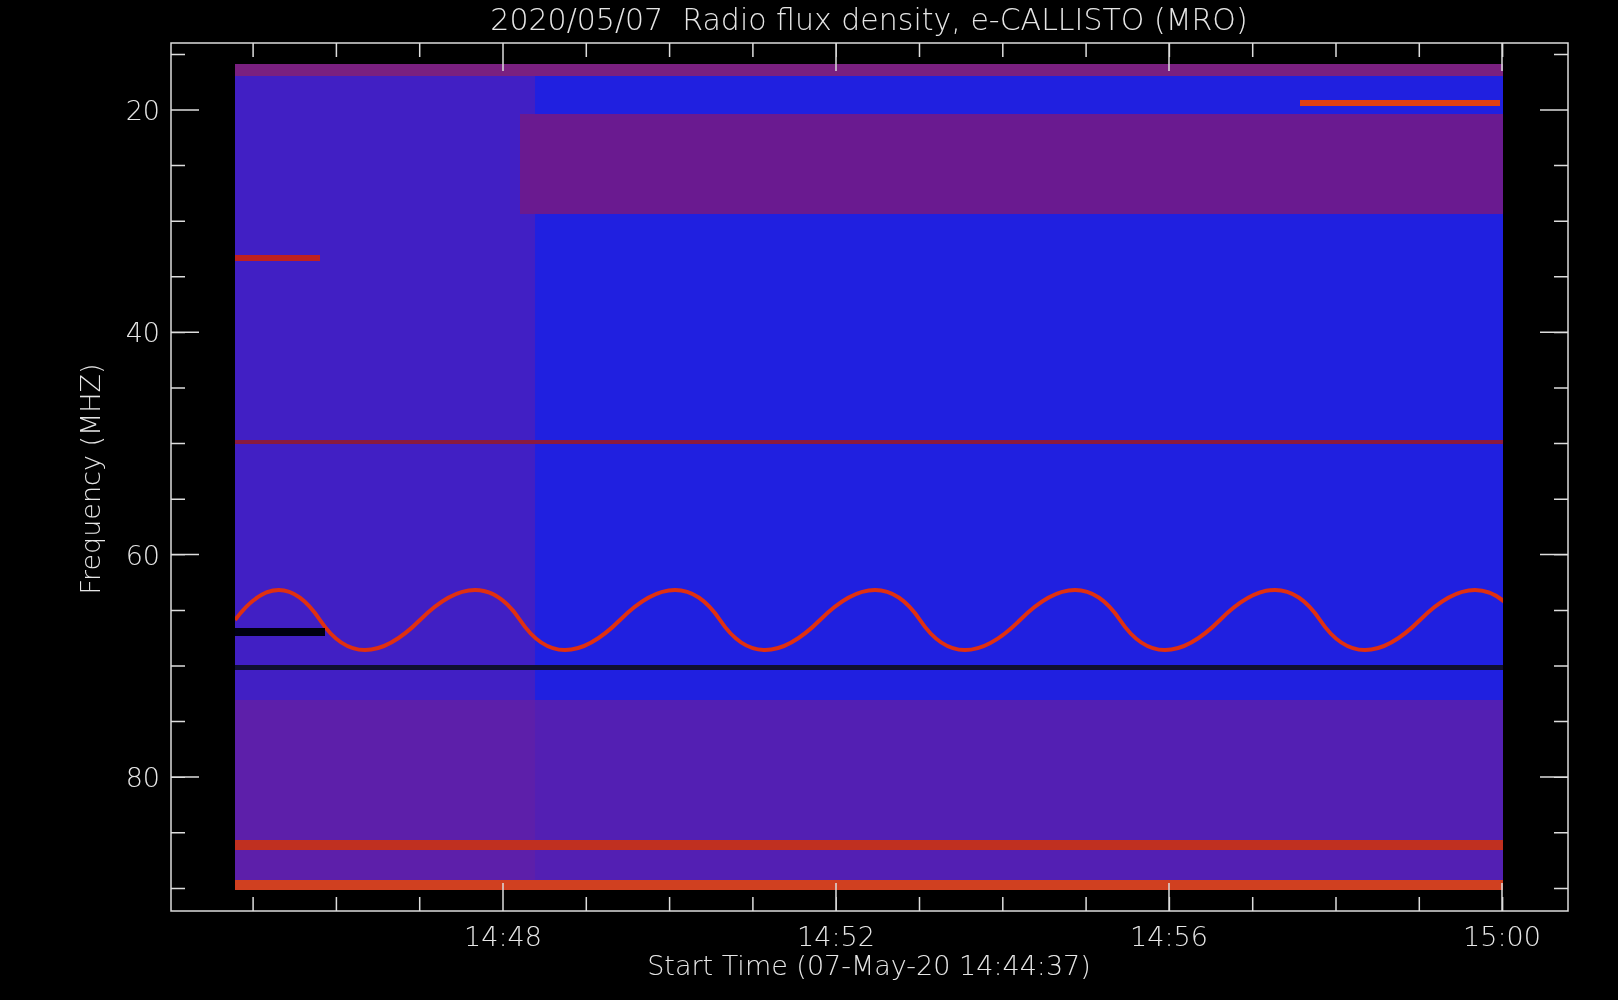  What do you see at coordinates (503, 936) in the screenshot?
I see `x-tick-label: 14:48` at bounding box center [503, 936].